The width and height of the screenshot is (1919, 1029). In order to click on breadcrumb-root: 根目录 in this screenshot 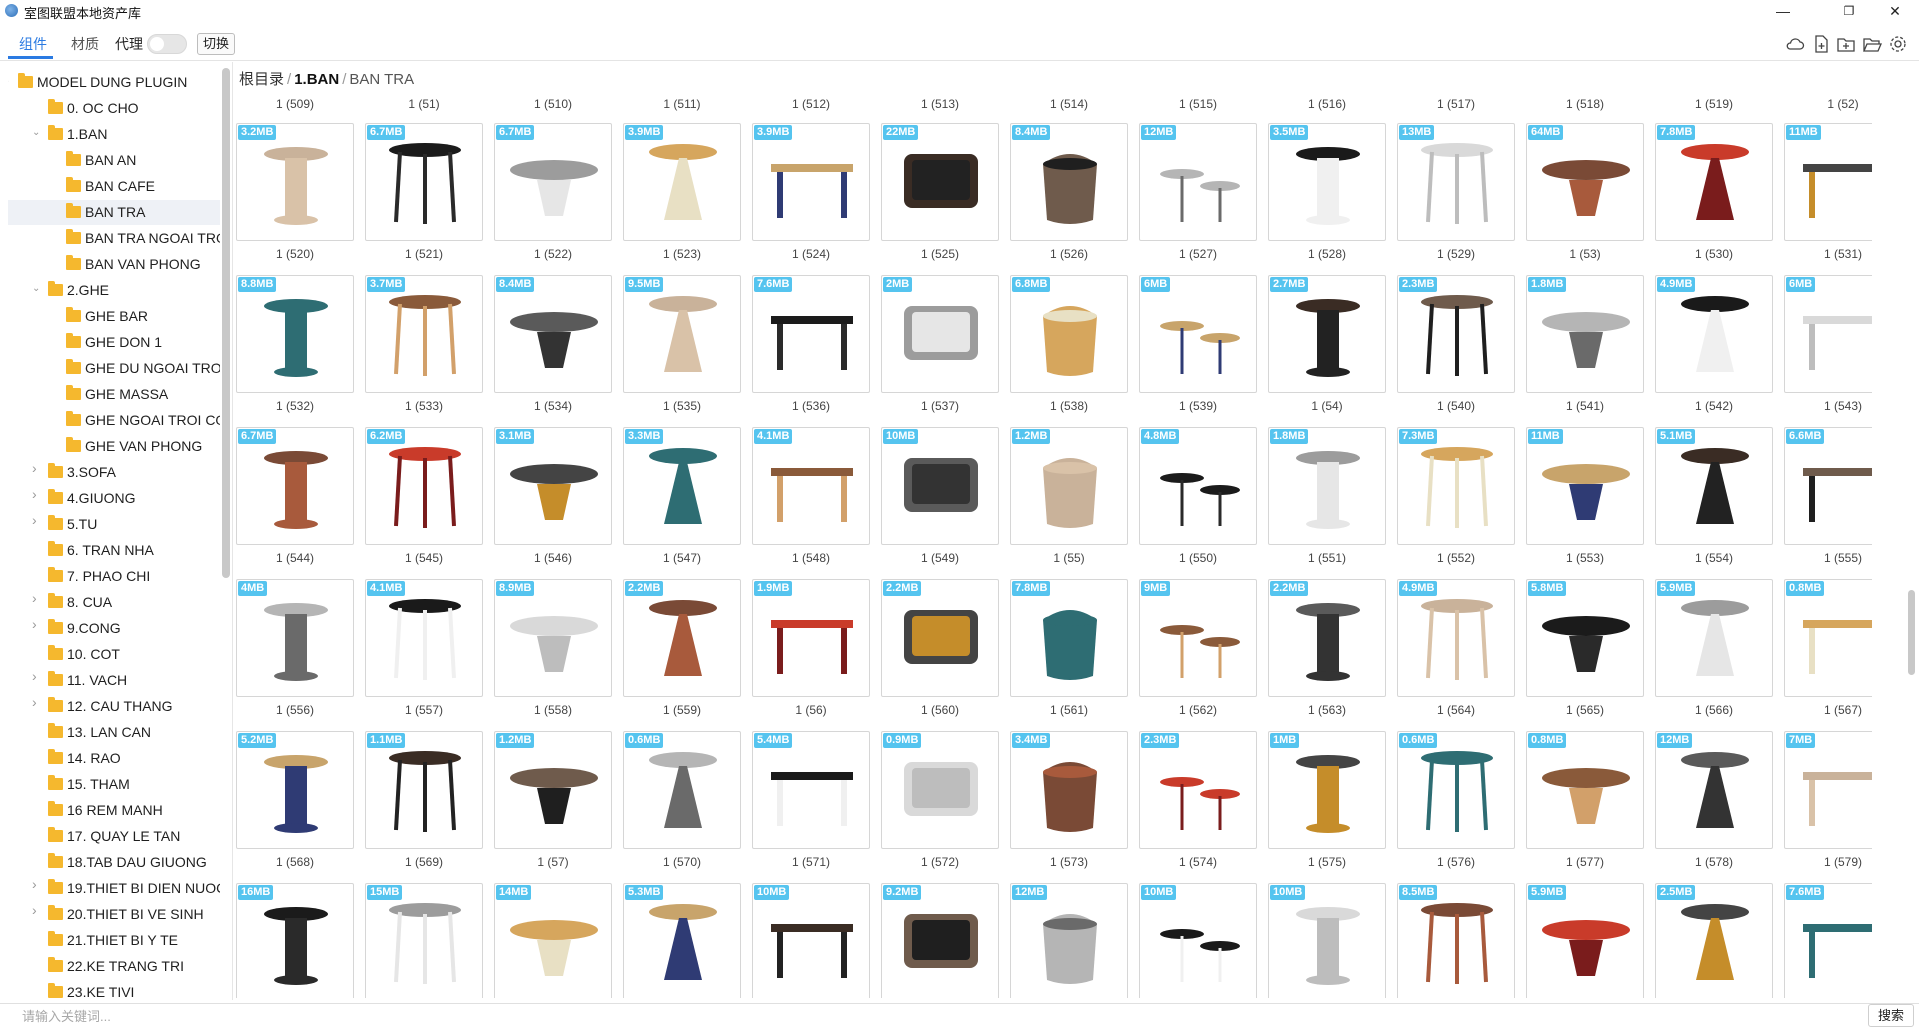, I will do `click(261, 79)`.